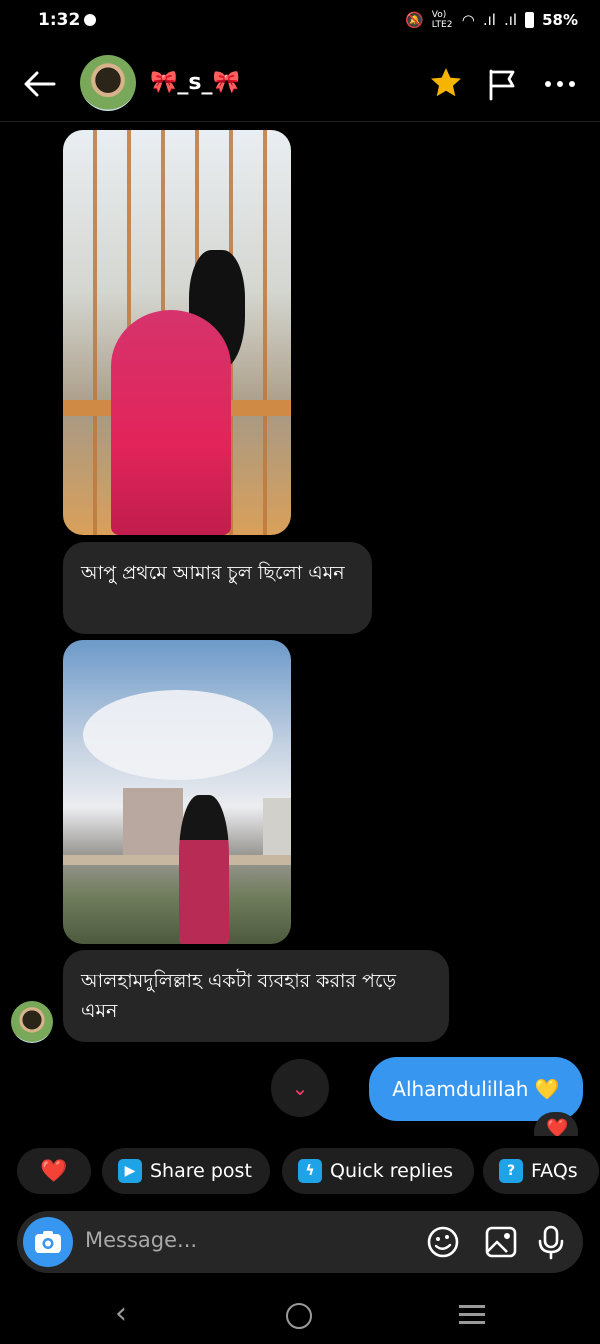 This screenshot has width=600, height=1344. I want to click on mute-icon: 🔕, so click(414, 20).